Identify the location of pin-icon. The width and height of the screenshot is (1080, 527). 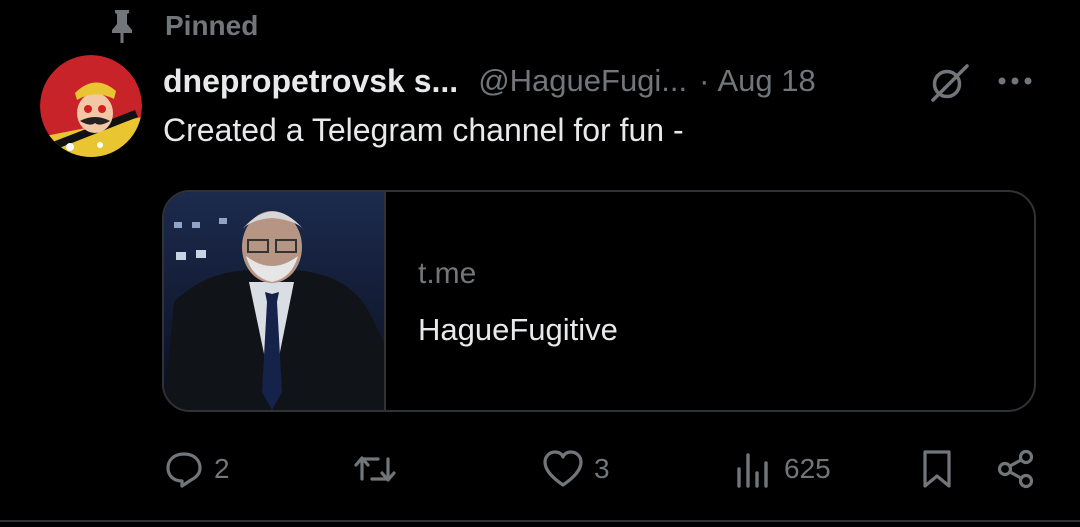
(122, 26).